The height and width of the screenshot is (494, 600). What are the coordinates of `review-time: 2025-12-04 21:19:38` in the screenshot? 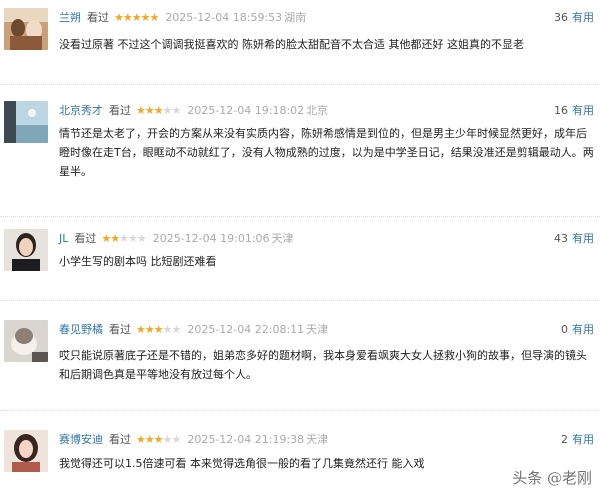 It's located at (246, 439).